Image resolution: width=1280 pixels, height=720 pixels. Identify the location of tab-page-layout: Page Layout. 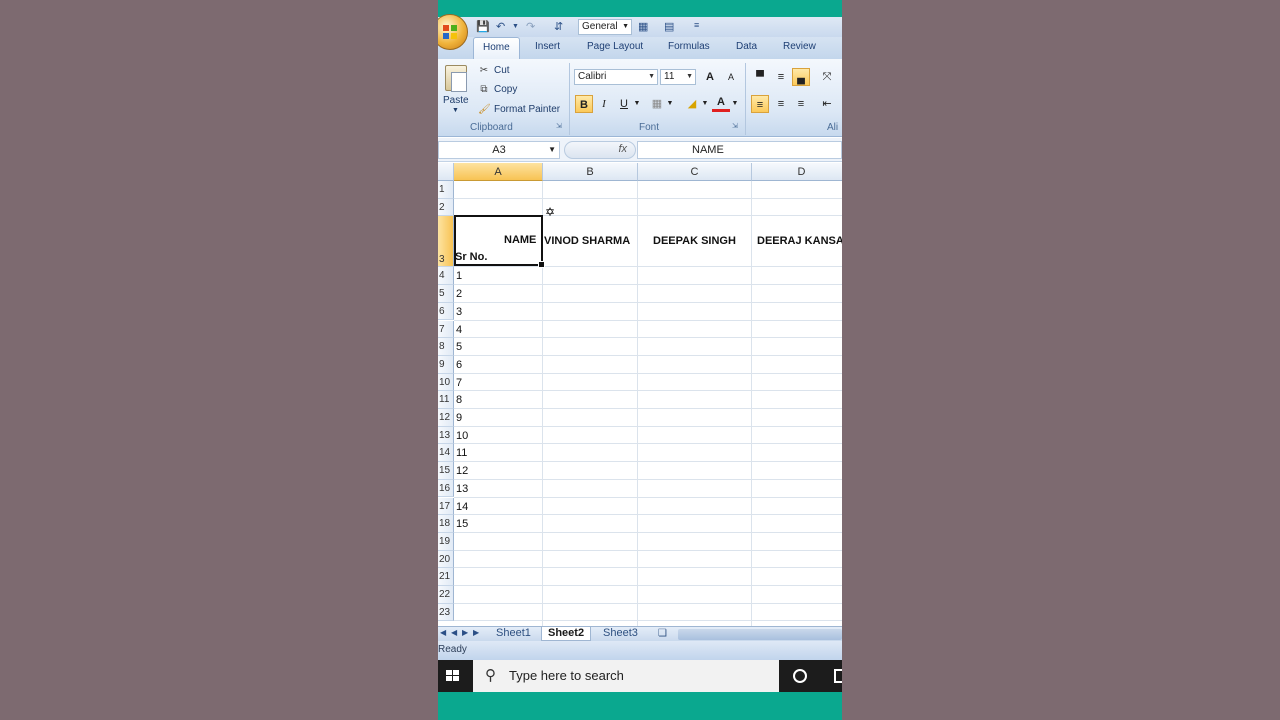
(615, 46).